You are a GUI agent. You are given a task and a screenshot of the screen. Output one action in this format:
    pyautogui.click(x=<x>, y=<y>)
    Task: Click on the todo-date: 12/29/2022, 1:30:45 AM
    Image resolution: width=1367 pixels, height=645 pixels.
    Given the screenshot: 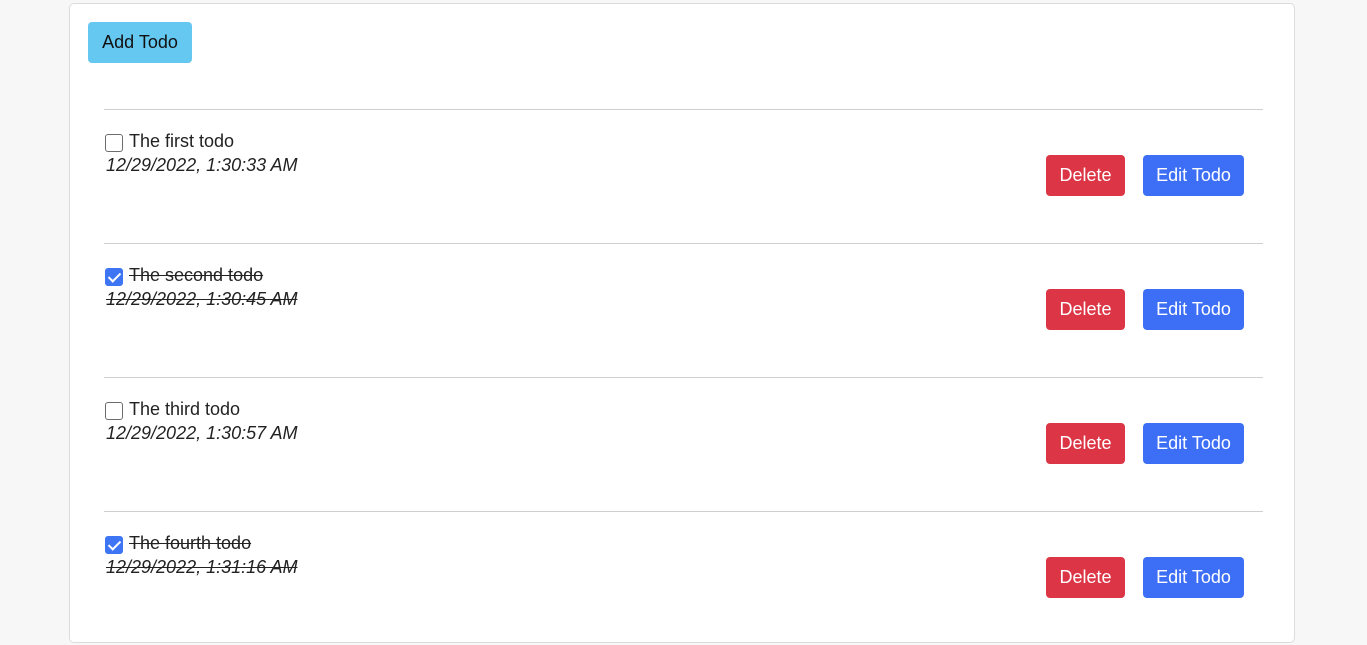 What is the action you would take?
    pyautogui.click(x=202, y=299)
    